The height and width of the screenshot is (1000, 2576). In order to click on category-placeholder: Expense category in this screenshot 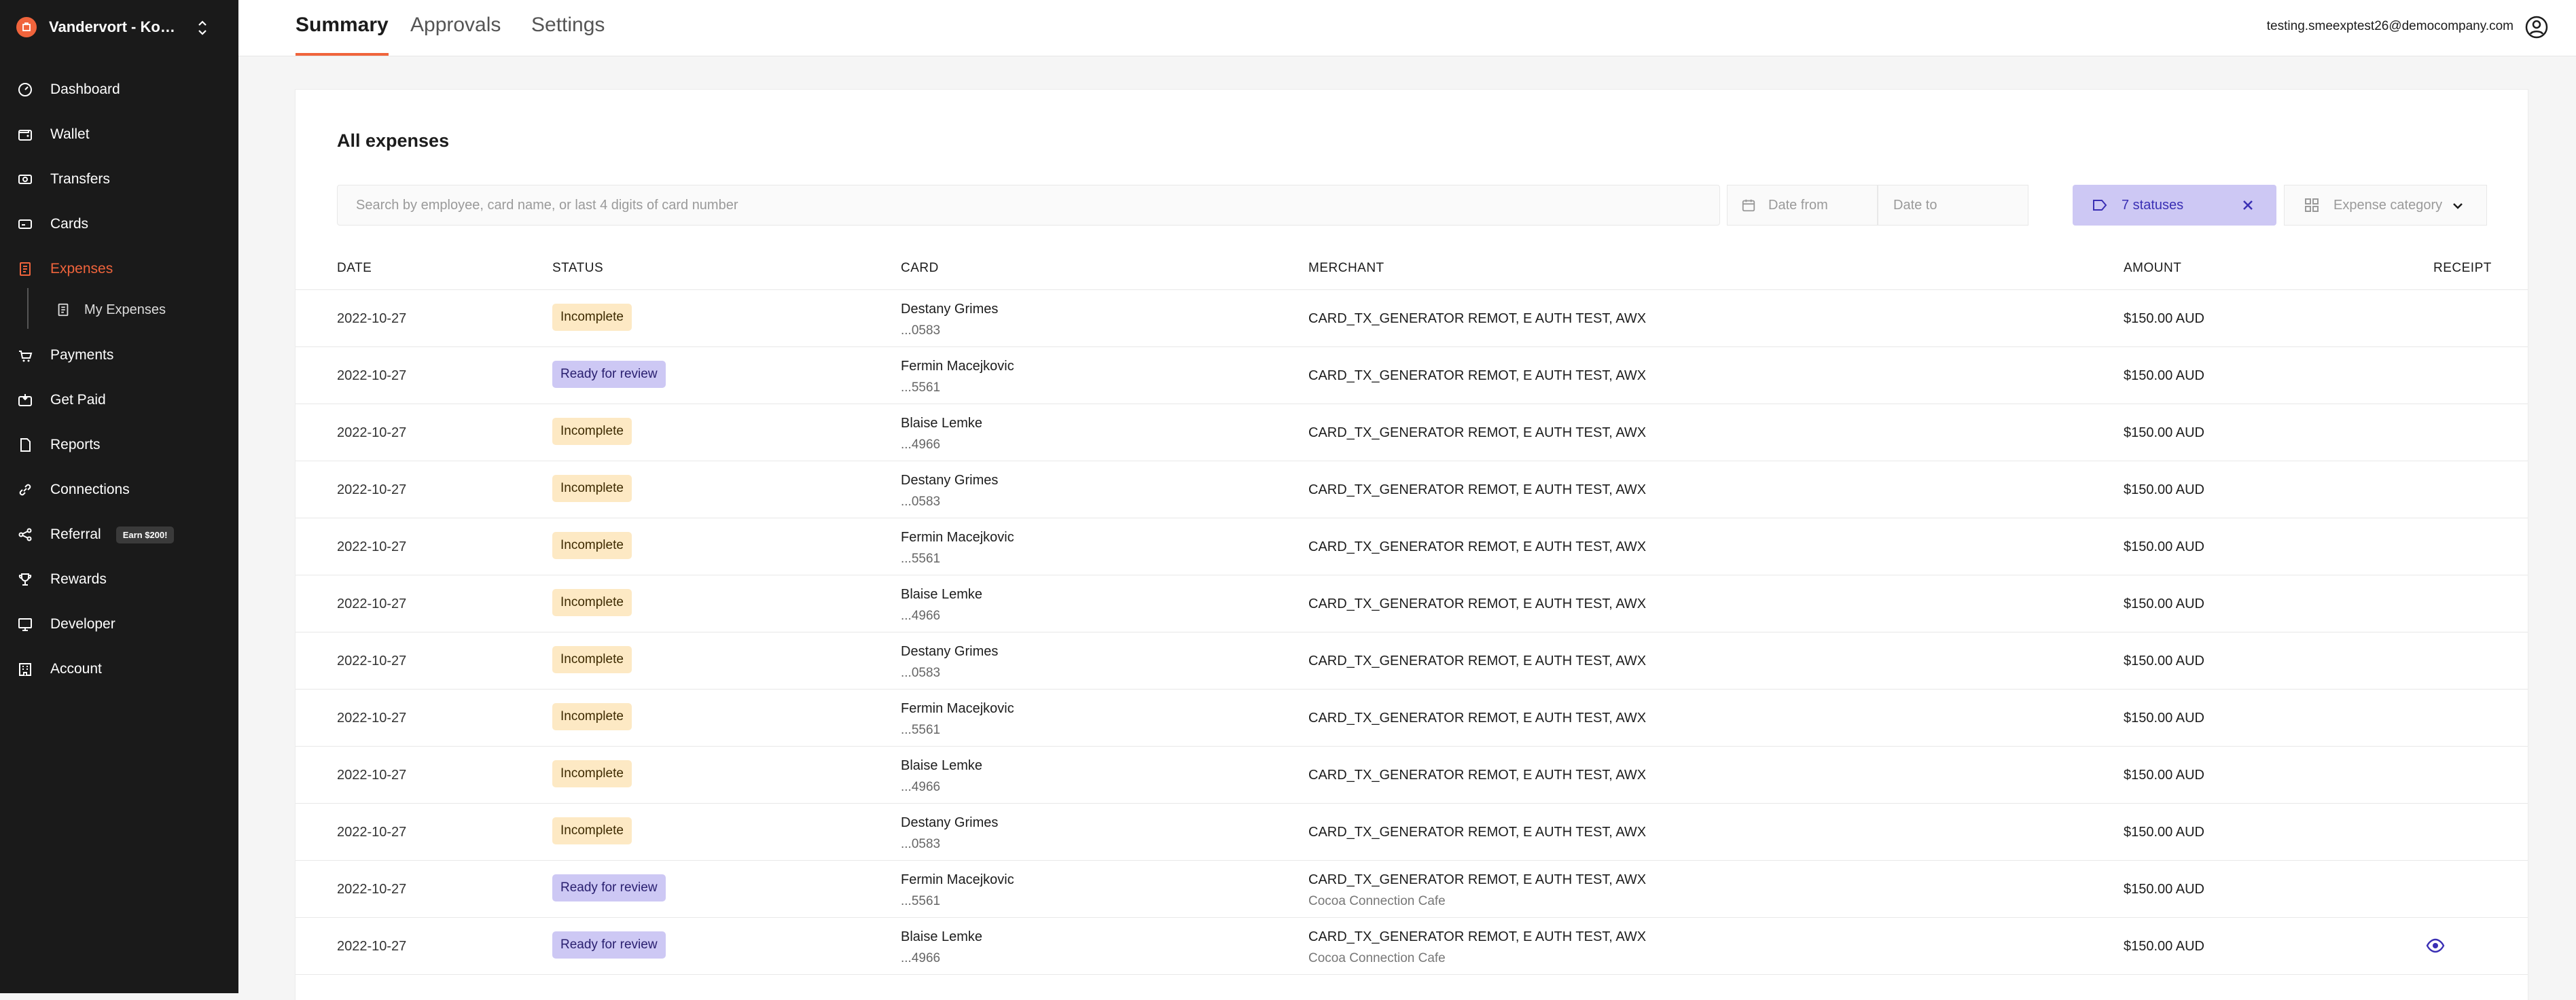, I will do `click(2388, 205)`.